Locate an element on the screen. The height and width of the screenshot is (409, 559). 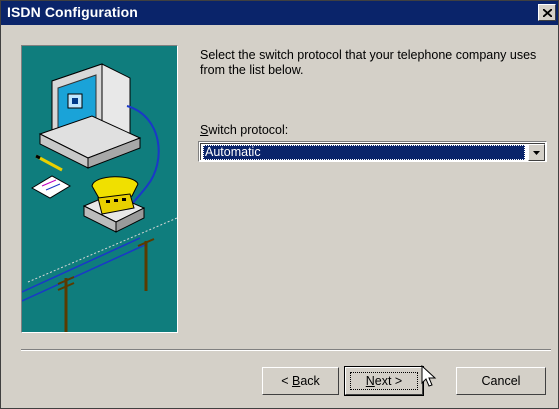
close-icon is located at coordinates (547, 12).